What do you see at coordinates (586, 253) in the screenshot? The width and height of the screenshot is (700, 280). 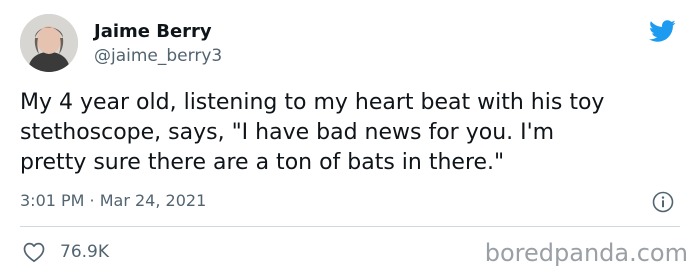 I see `watermark: boredpanda.com` at bounding box center [586, 253].